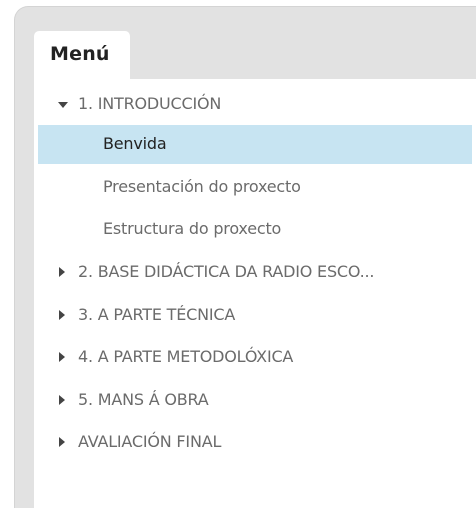  I want to click on menu-item-mans-a-obra: 5. MANS Á OBRA, so click(255, 400).